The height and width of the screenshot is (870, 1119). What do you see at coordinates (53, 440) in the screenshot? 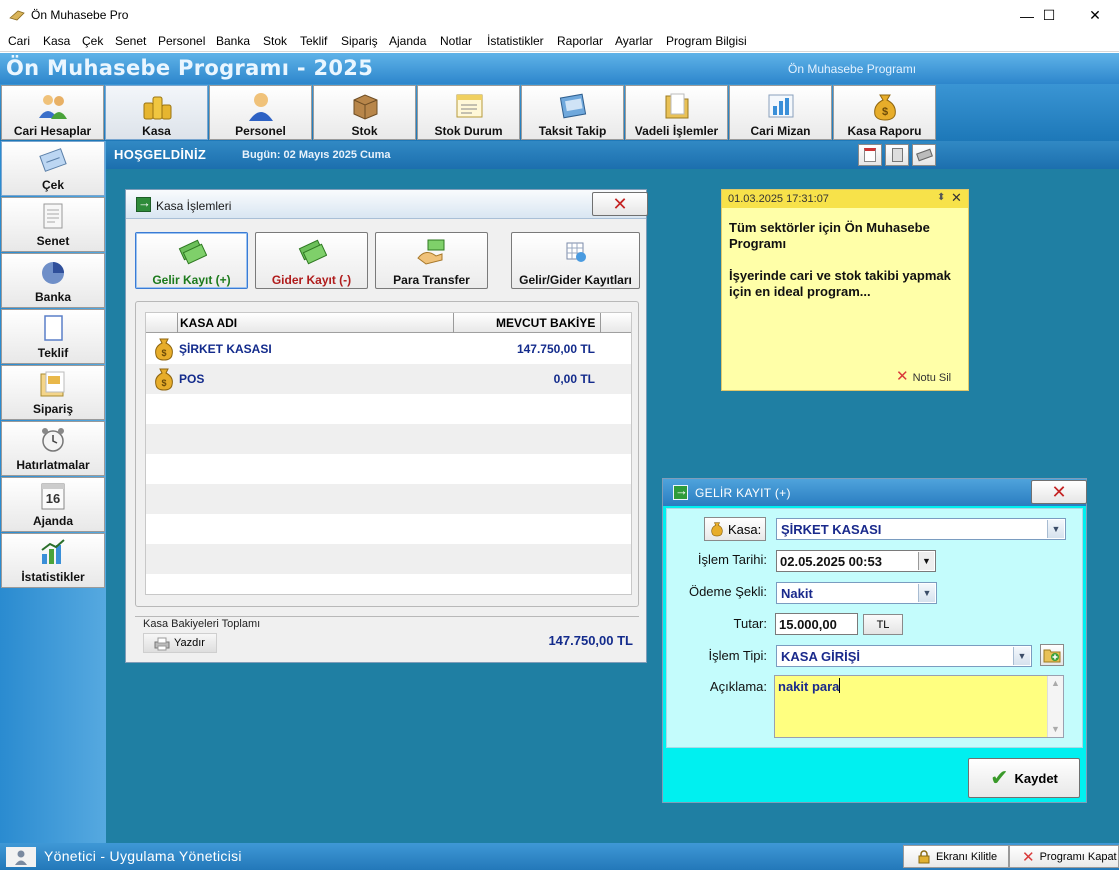
I see `clock-icon` at bounding box center [53, 440].